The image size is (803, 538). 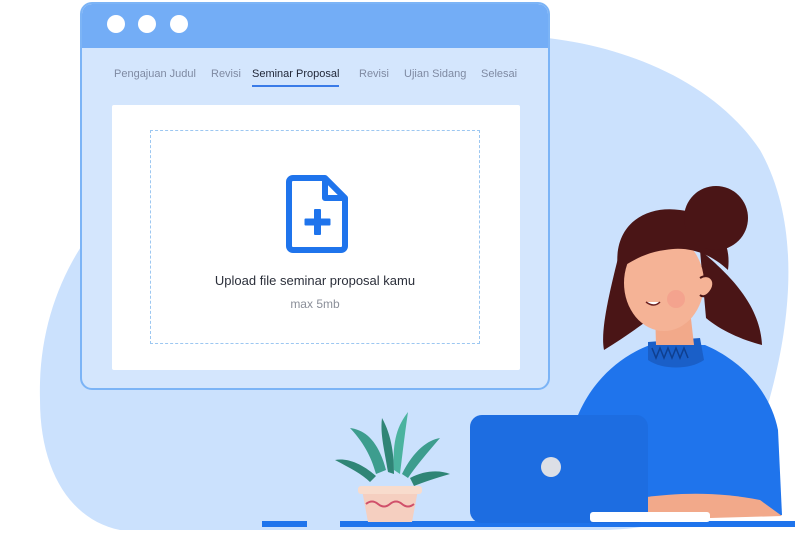 I want to click on plant-illustration, so click(x=392, y=467).